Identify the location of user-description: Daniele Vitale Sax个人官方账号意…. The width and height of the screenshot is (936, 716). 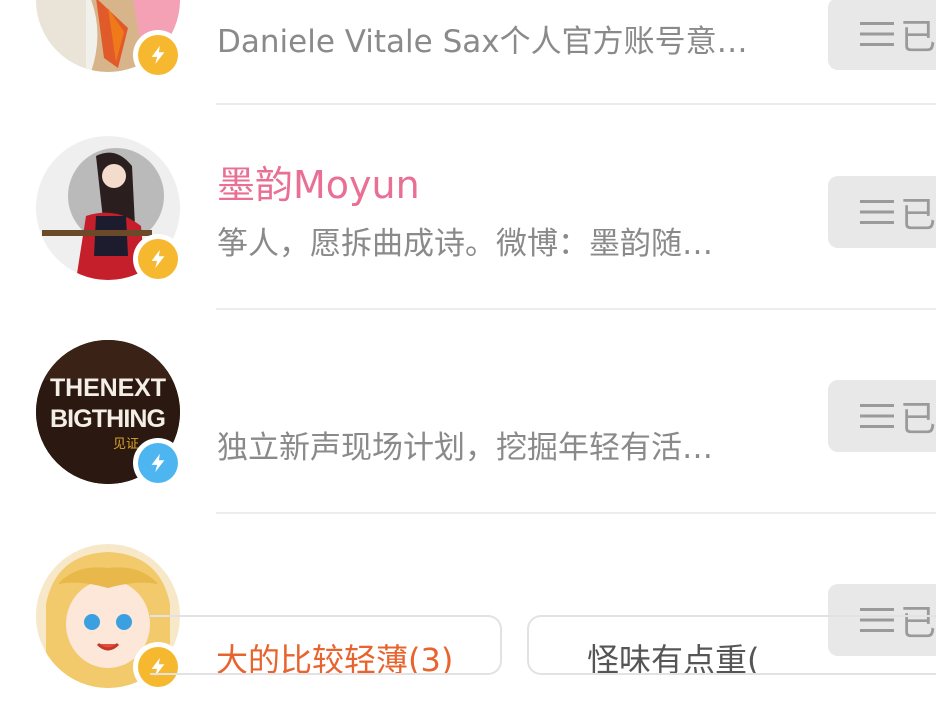
(482, 42).